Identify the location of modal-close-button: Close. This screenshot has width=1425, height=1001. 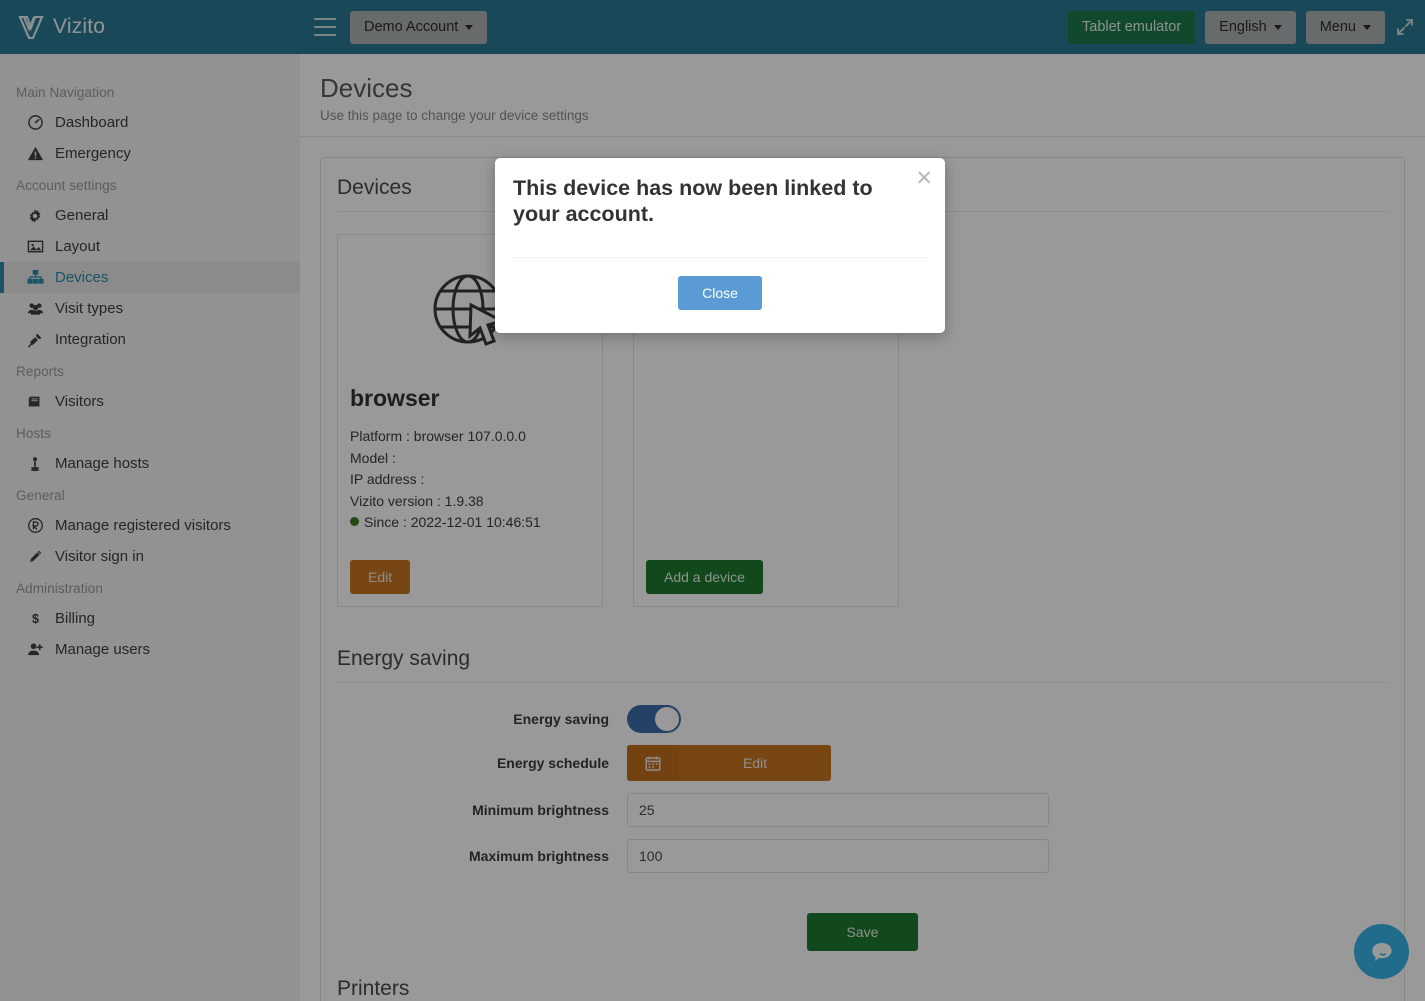
(720, 293).